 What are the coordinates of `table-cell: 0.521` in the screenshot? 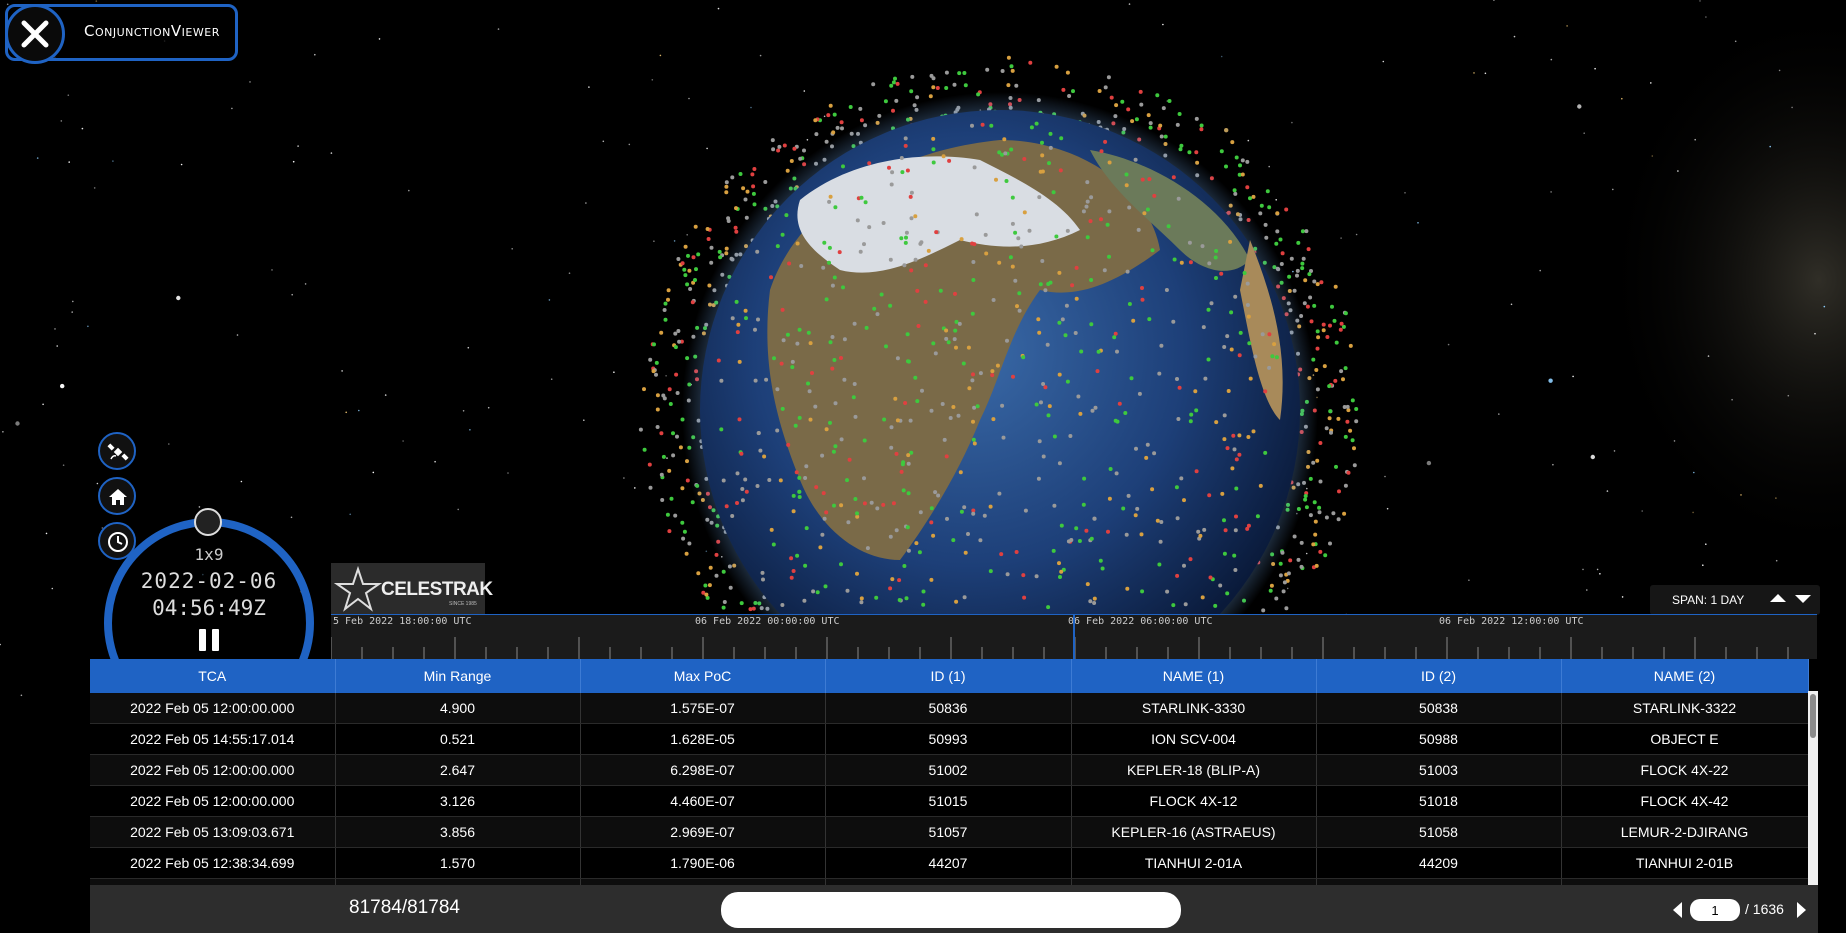 It's located at (458, 739).